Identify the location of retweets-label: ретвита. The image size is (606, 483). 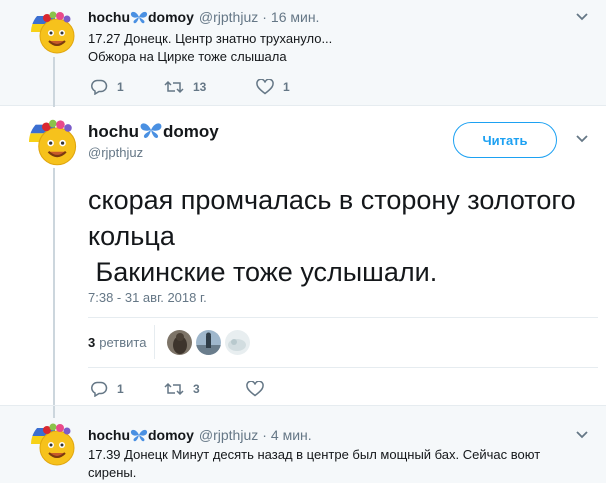
(122, 342).